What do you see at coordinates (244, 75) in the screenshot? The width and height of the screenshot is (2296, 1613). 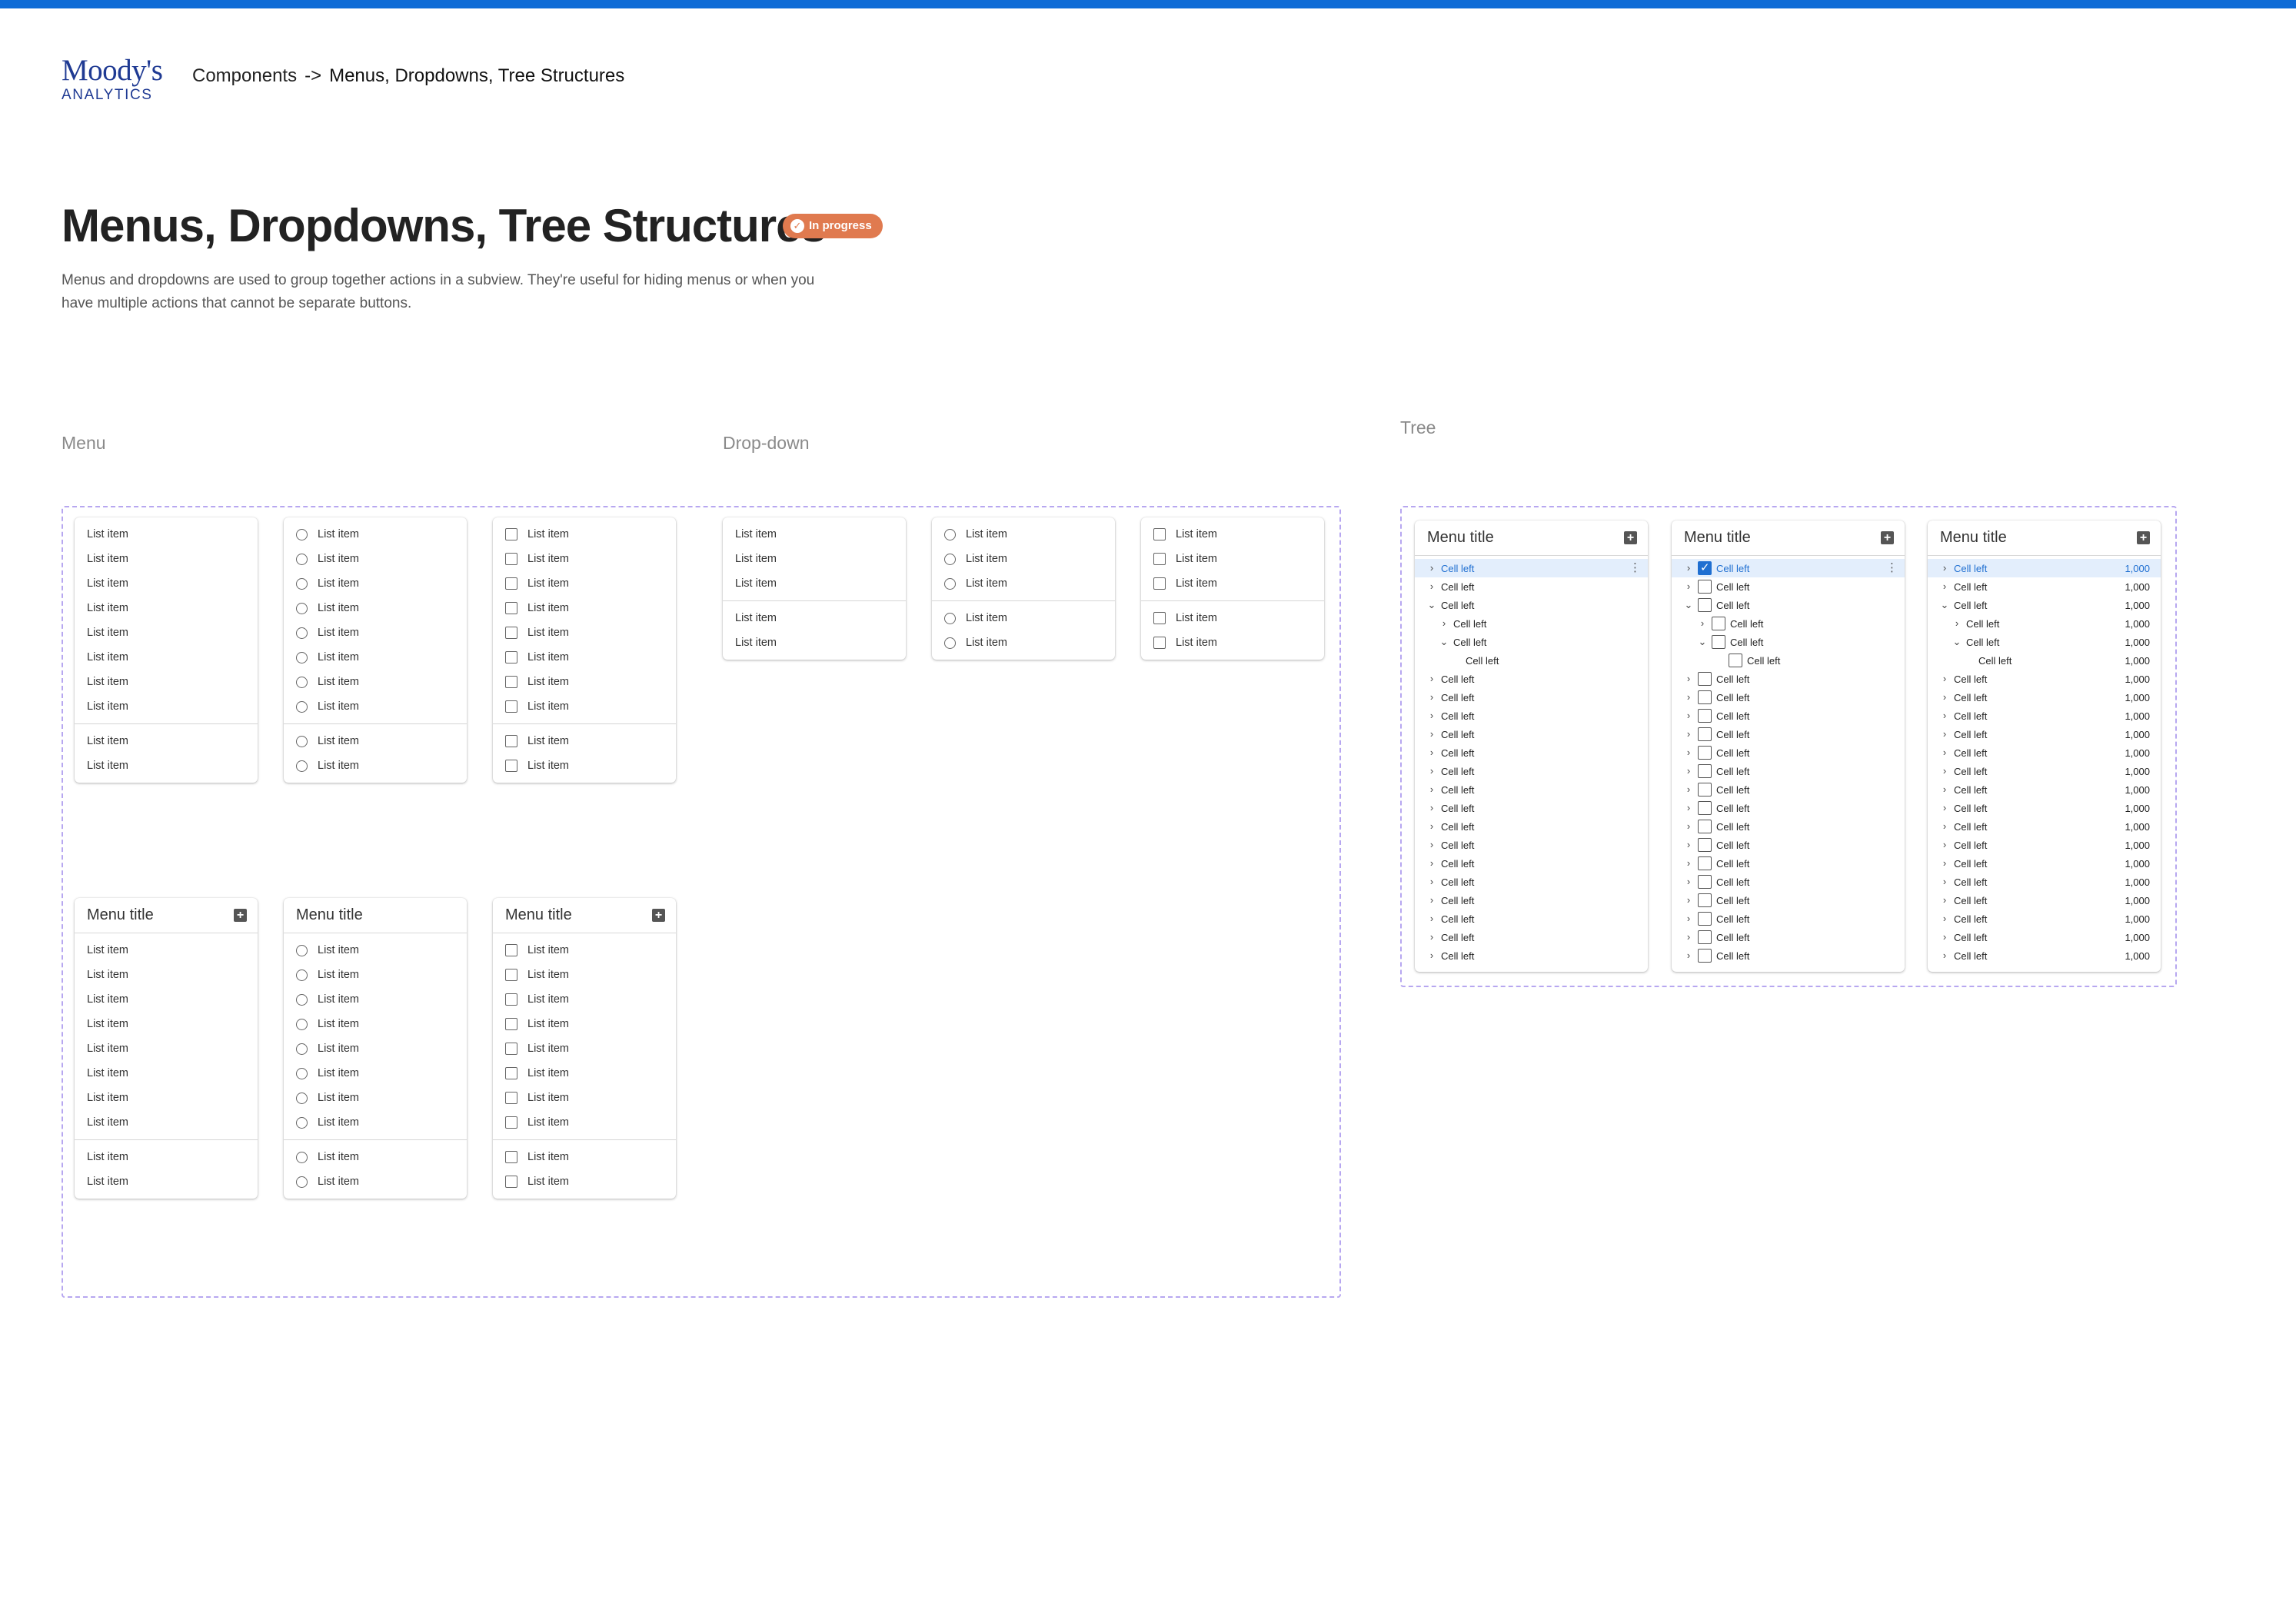 I see `breadcrumb-parent: Components` at bounding box center [244, 75].